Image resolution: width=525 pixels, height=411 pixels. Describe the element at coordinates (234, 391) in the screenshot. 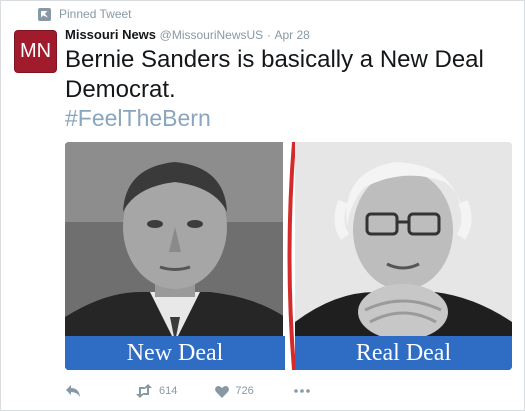

I see `like-button: 726` at that location.